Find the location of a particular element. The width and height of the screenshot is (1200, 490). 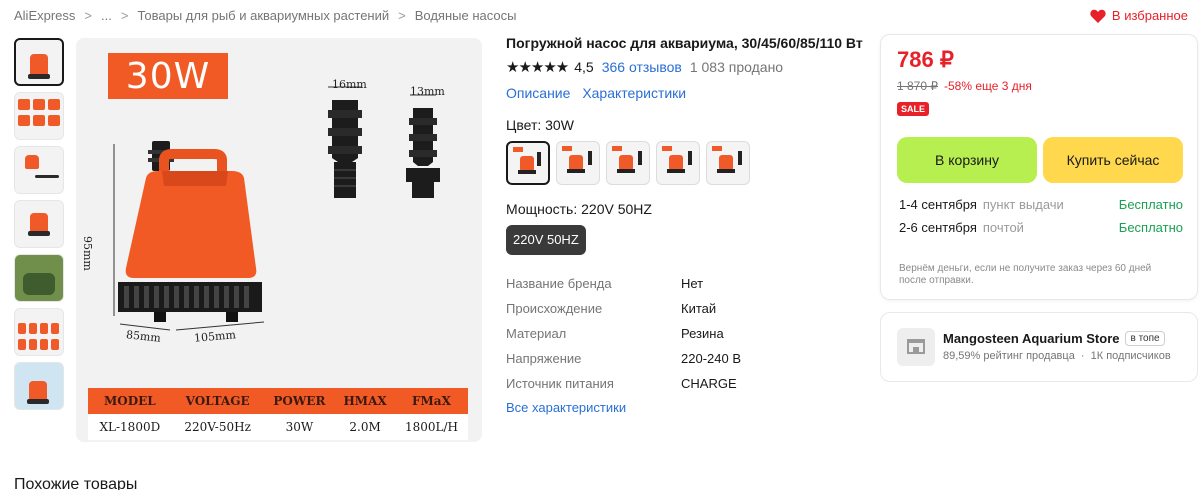

spec-cell-hmax: 2.0M is located at coordinates (365, 427).